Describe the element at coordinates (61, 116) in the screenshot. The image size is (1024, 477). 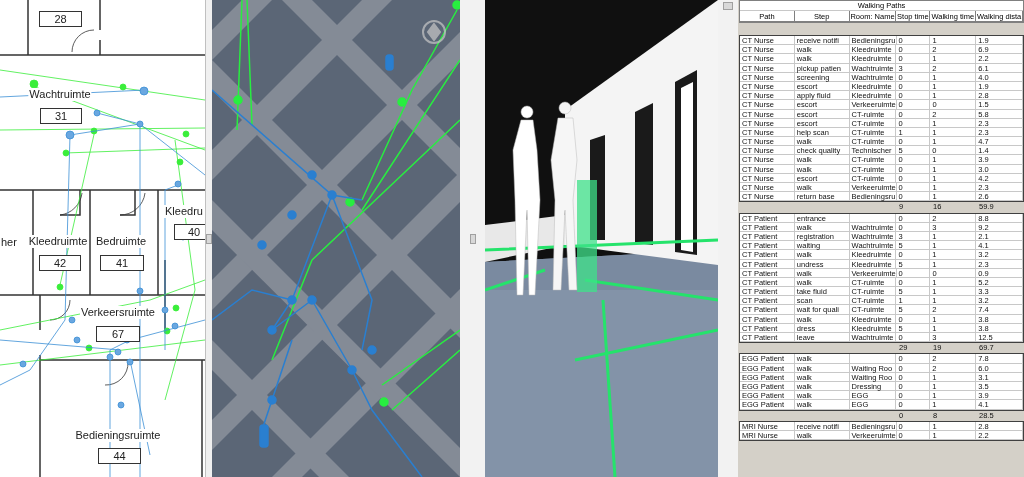
I see `room-number: 31` at that location.